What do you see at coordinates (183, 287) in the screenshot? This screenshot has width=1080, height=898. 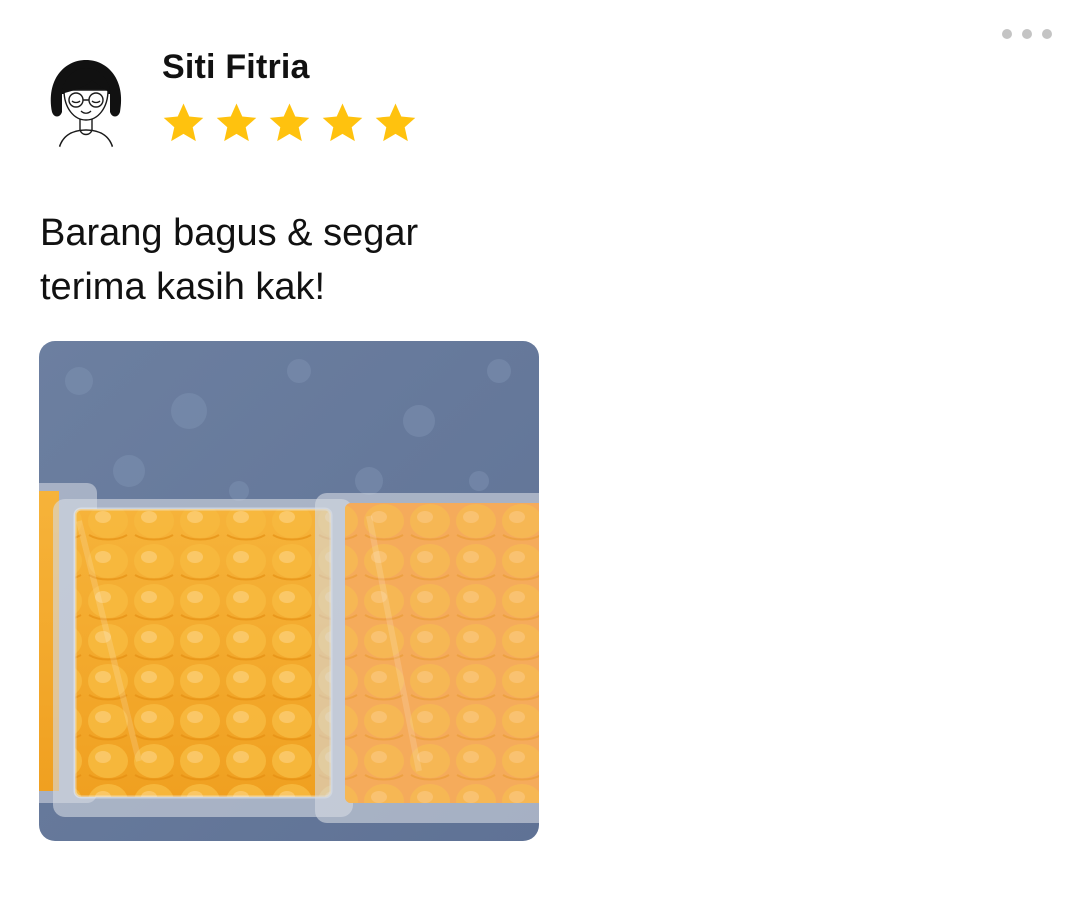 I see `review-text-line: terima kasih kak!` at bounding box center [183, 287].